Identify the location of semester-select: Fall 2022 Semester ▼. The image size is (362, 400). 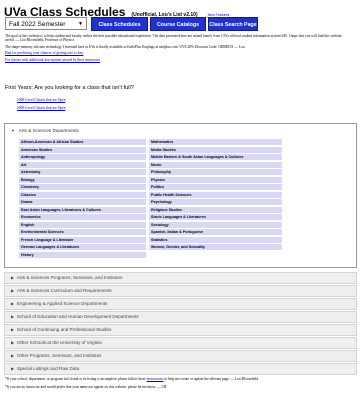
(46, 23).